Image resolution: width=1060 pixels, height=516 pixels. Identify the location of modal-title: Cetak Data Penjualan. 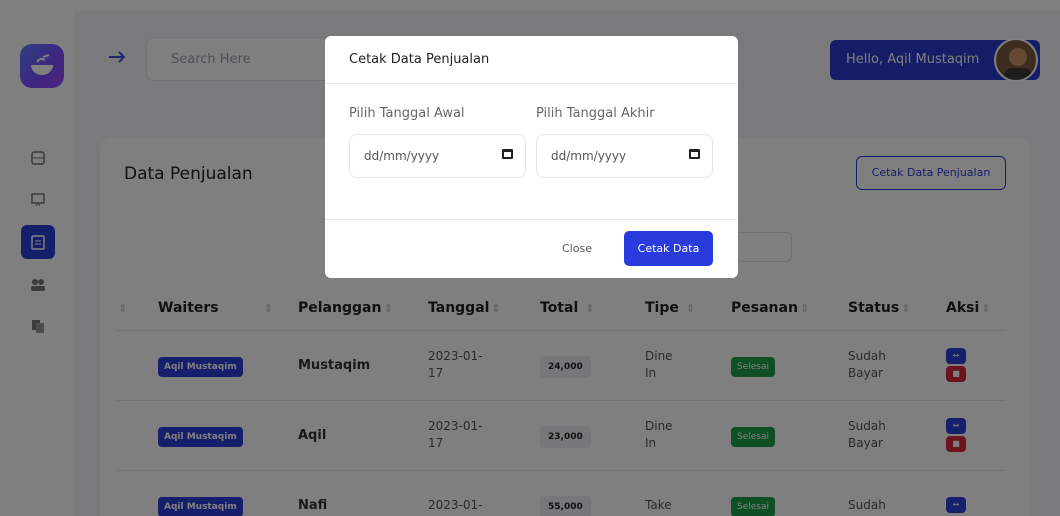
(531, 60).